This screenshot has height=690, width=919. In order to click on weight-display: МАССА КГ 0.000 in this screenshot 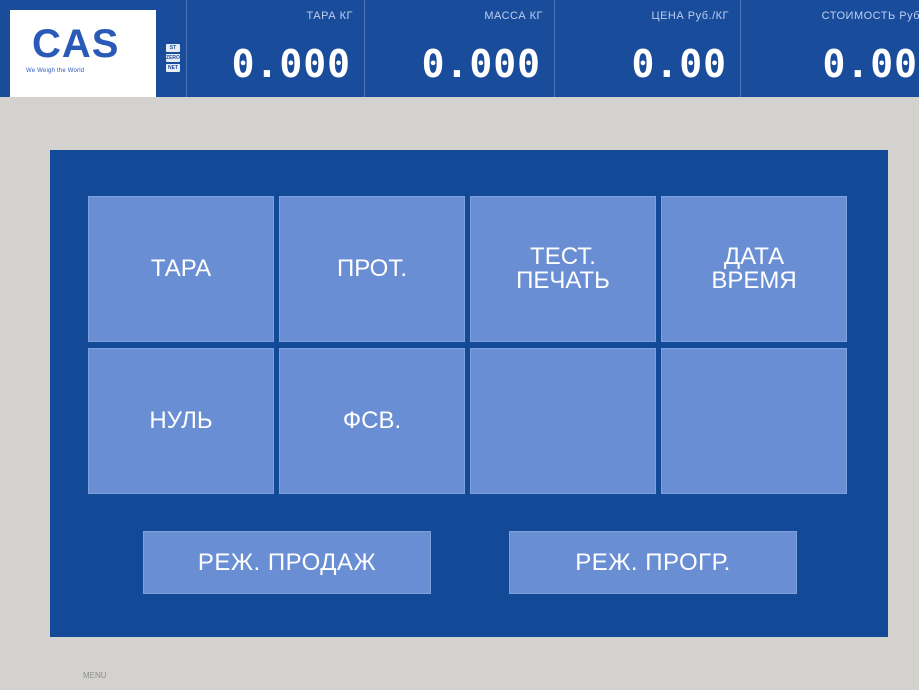, I will do `click(456, 48)`.